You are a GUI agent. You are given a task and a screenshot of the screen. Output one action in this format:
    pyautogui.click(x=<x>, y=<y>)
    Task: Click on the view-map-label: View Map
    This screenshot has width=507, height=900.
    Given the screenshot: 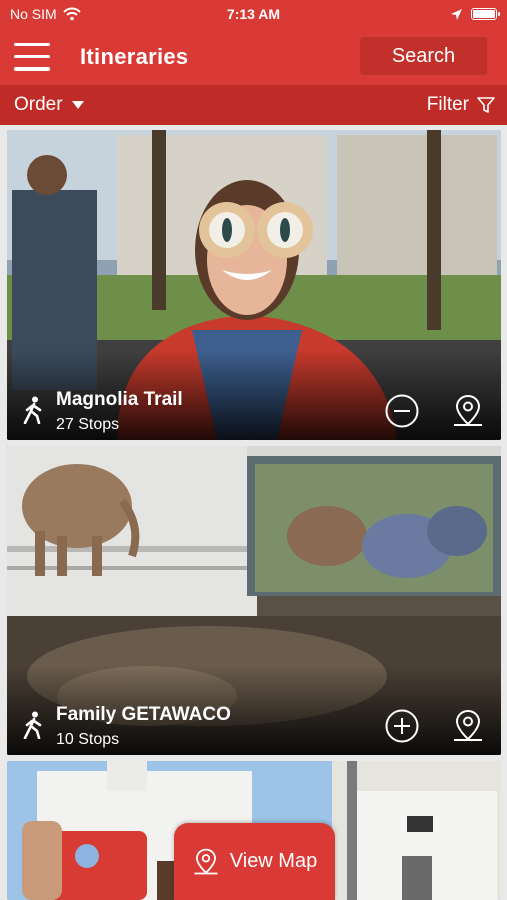 What is the action you would take?
    pyautogui.click(x=273, y=861)
    